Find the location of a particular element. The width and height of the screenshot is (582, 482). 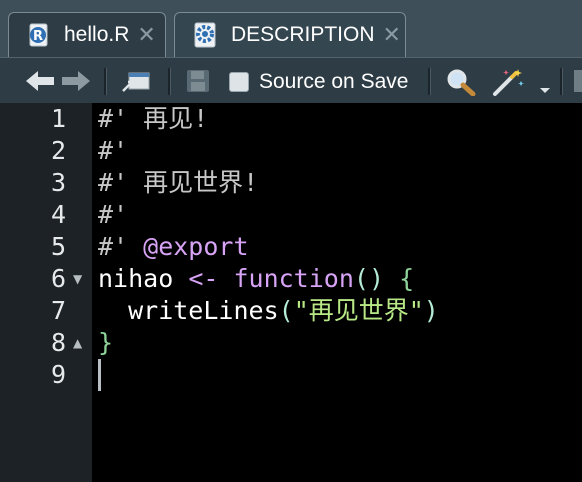

code-line: #' 再见世界! is located at coordinates (178, 183).